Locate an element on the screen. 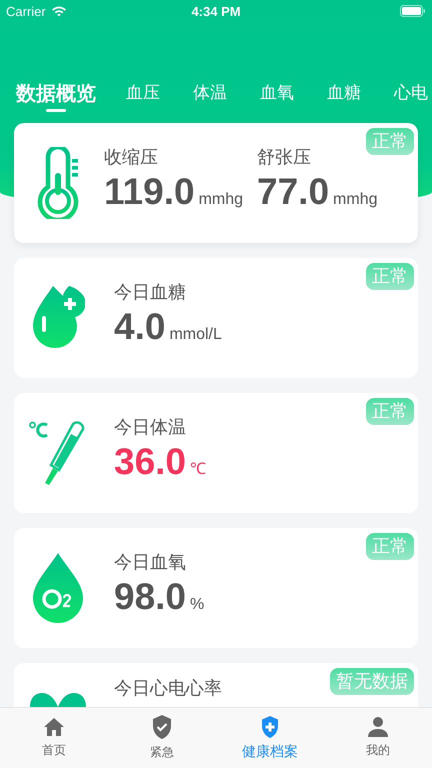  category-tab: 体温 is located at coordinates (210, 97).